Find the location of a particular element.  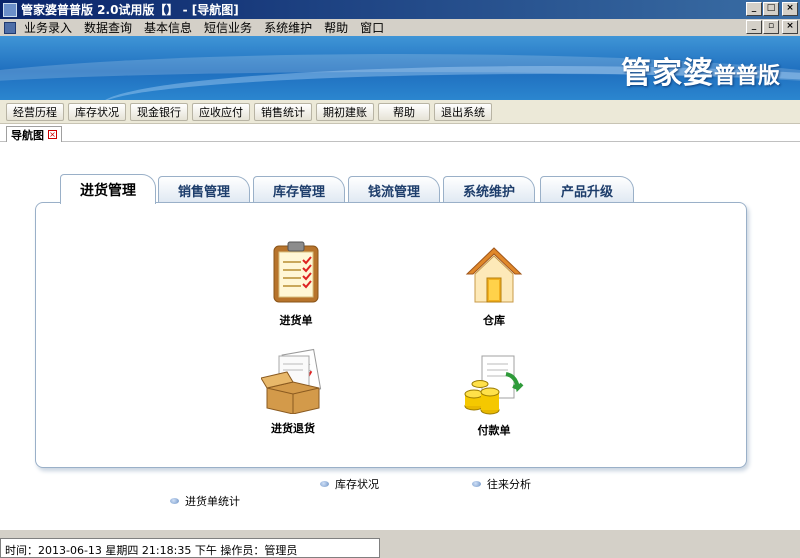

link-inventory-status: 库存状况 is located at coordinates (349, 484).